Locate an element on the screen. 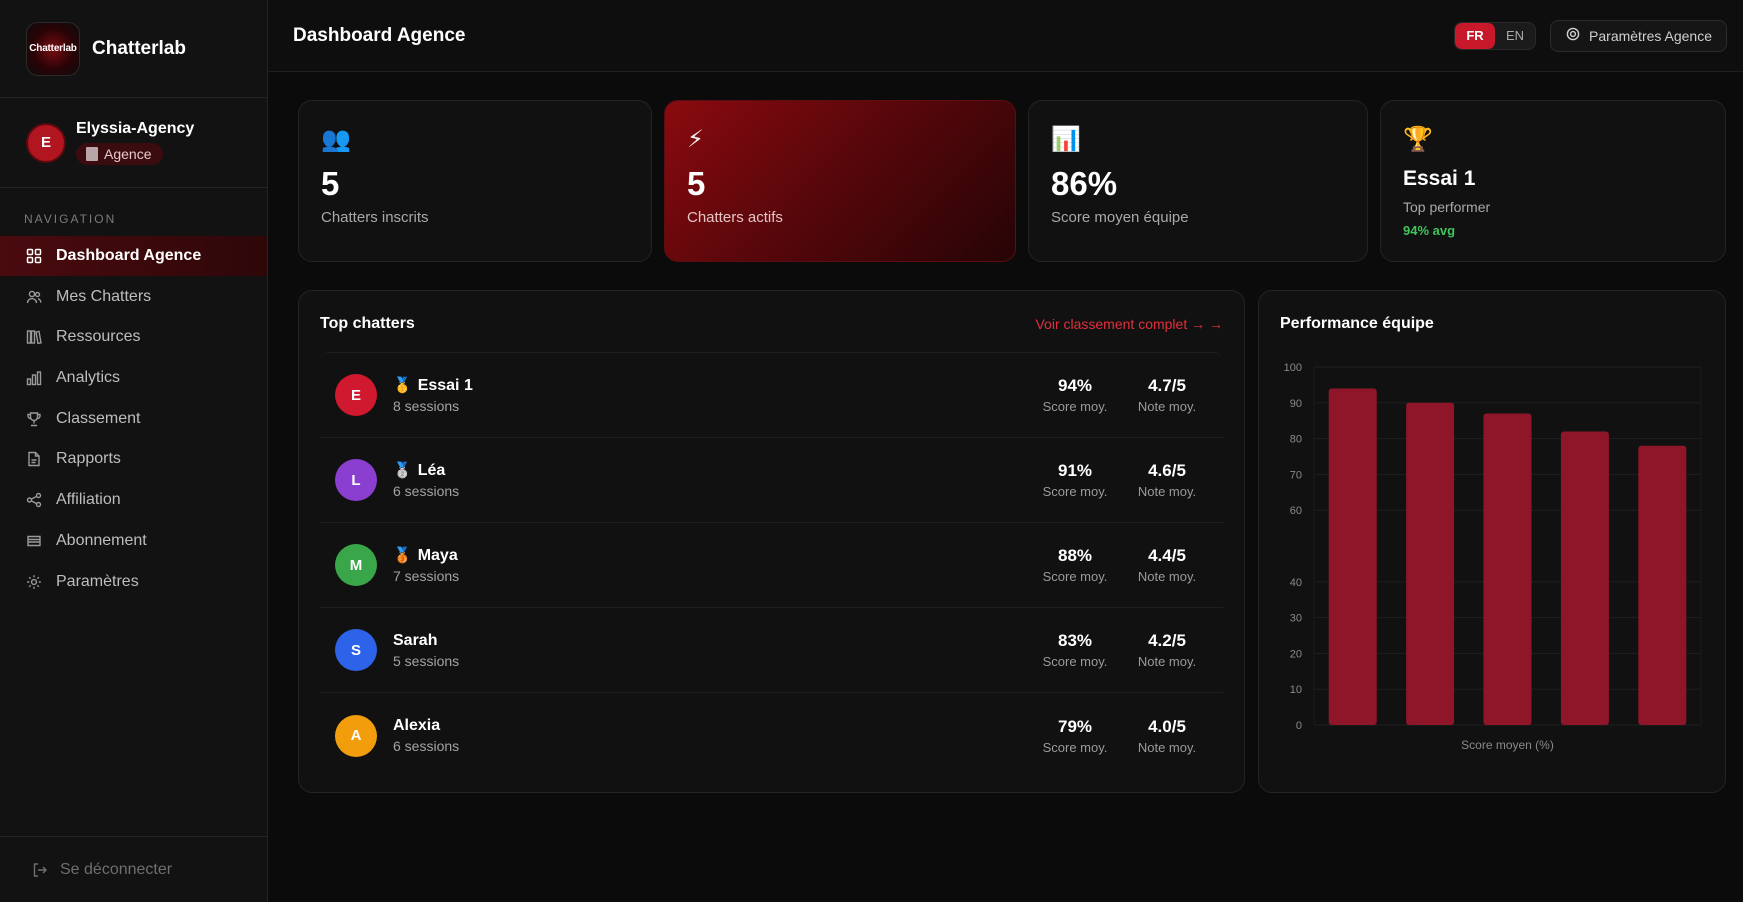  note-value: 4.0/5 is located at coordinates (1167, 726).